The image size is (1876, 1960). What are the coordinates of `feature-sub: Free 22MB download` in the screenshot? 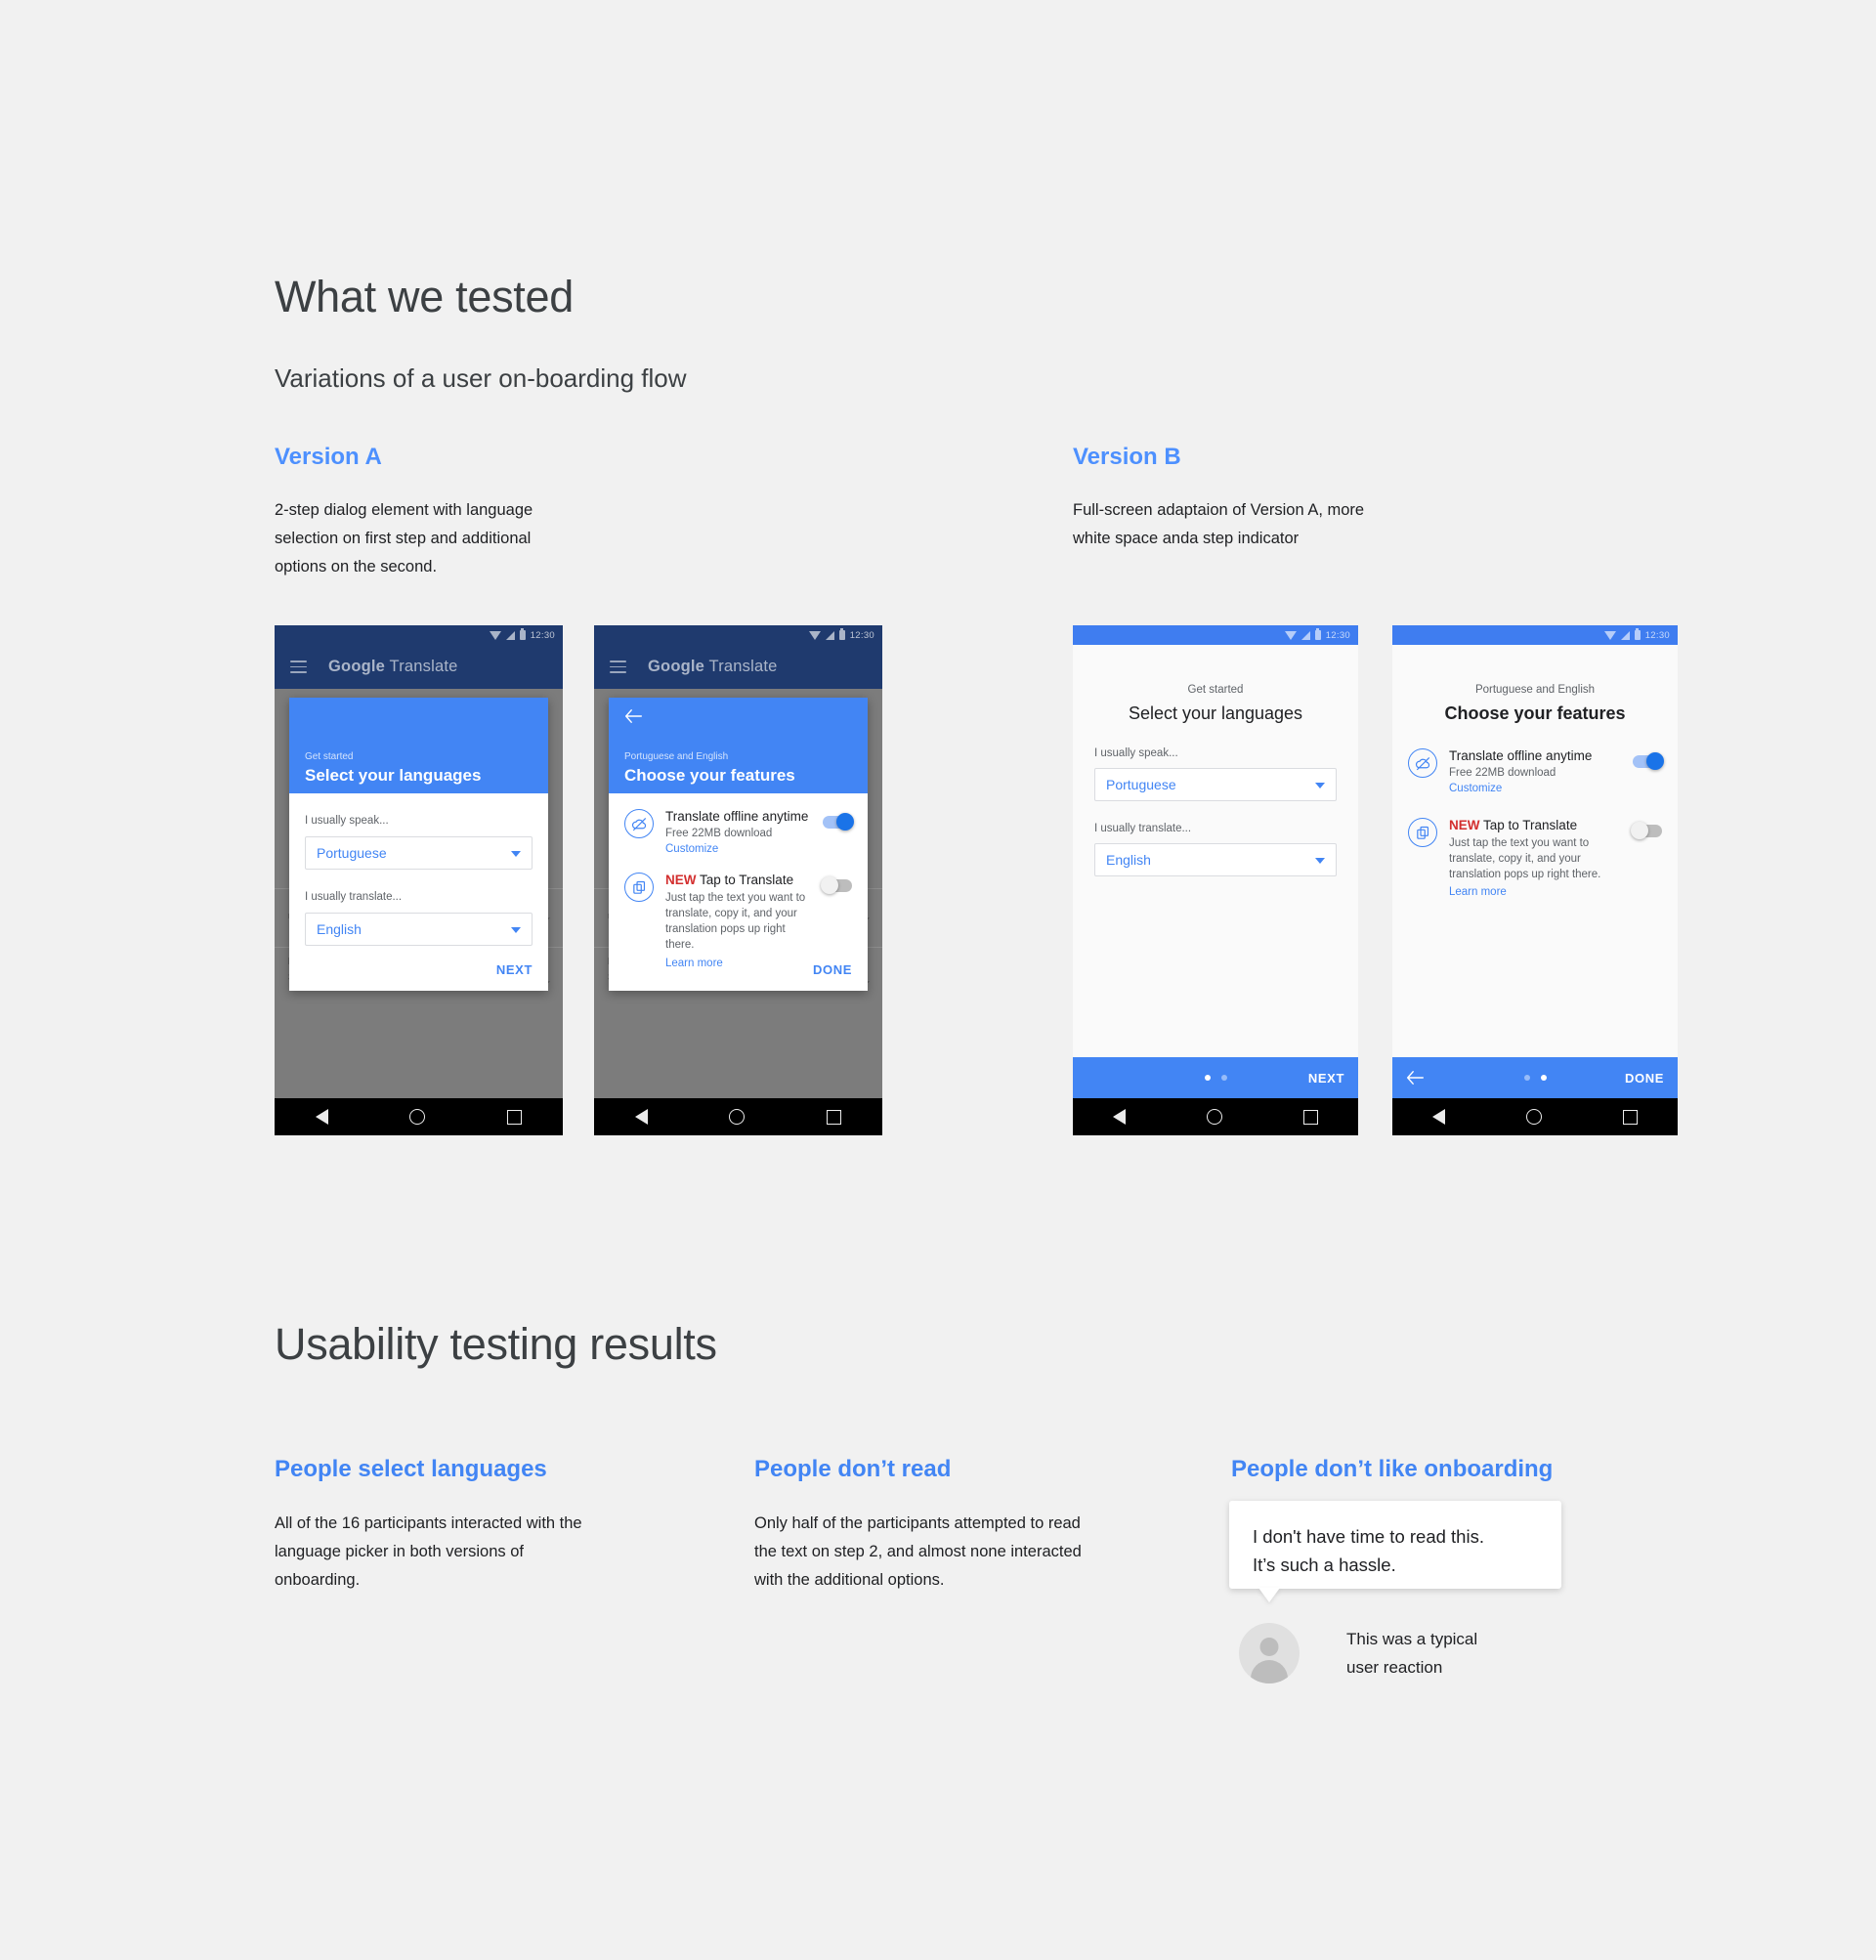 It's located at (1502, 773).